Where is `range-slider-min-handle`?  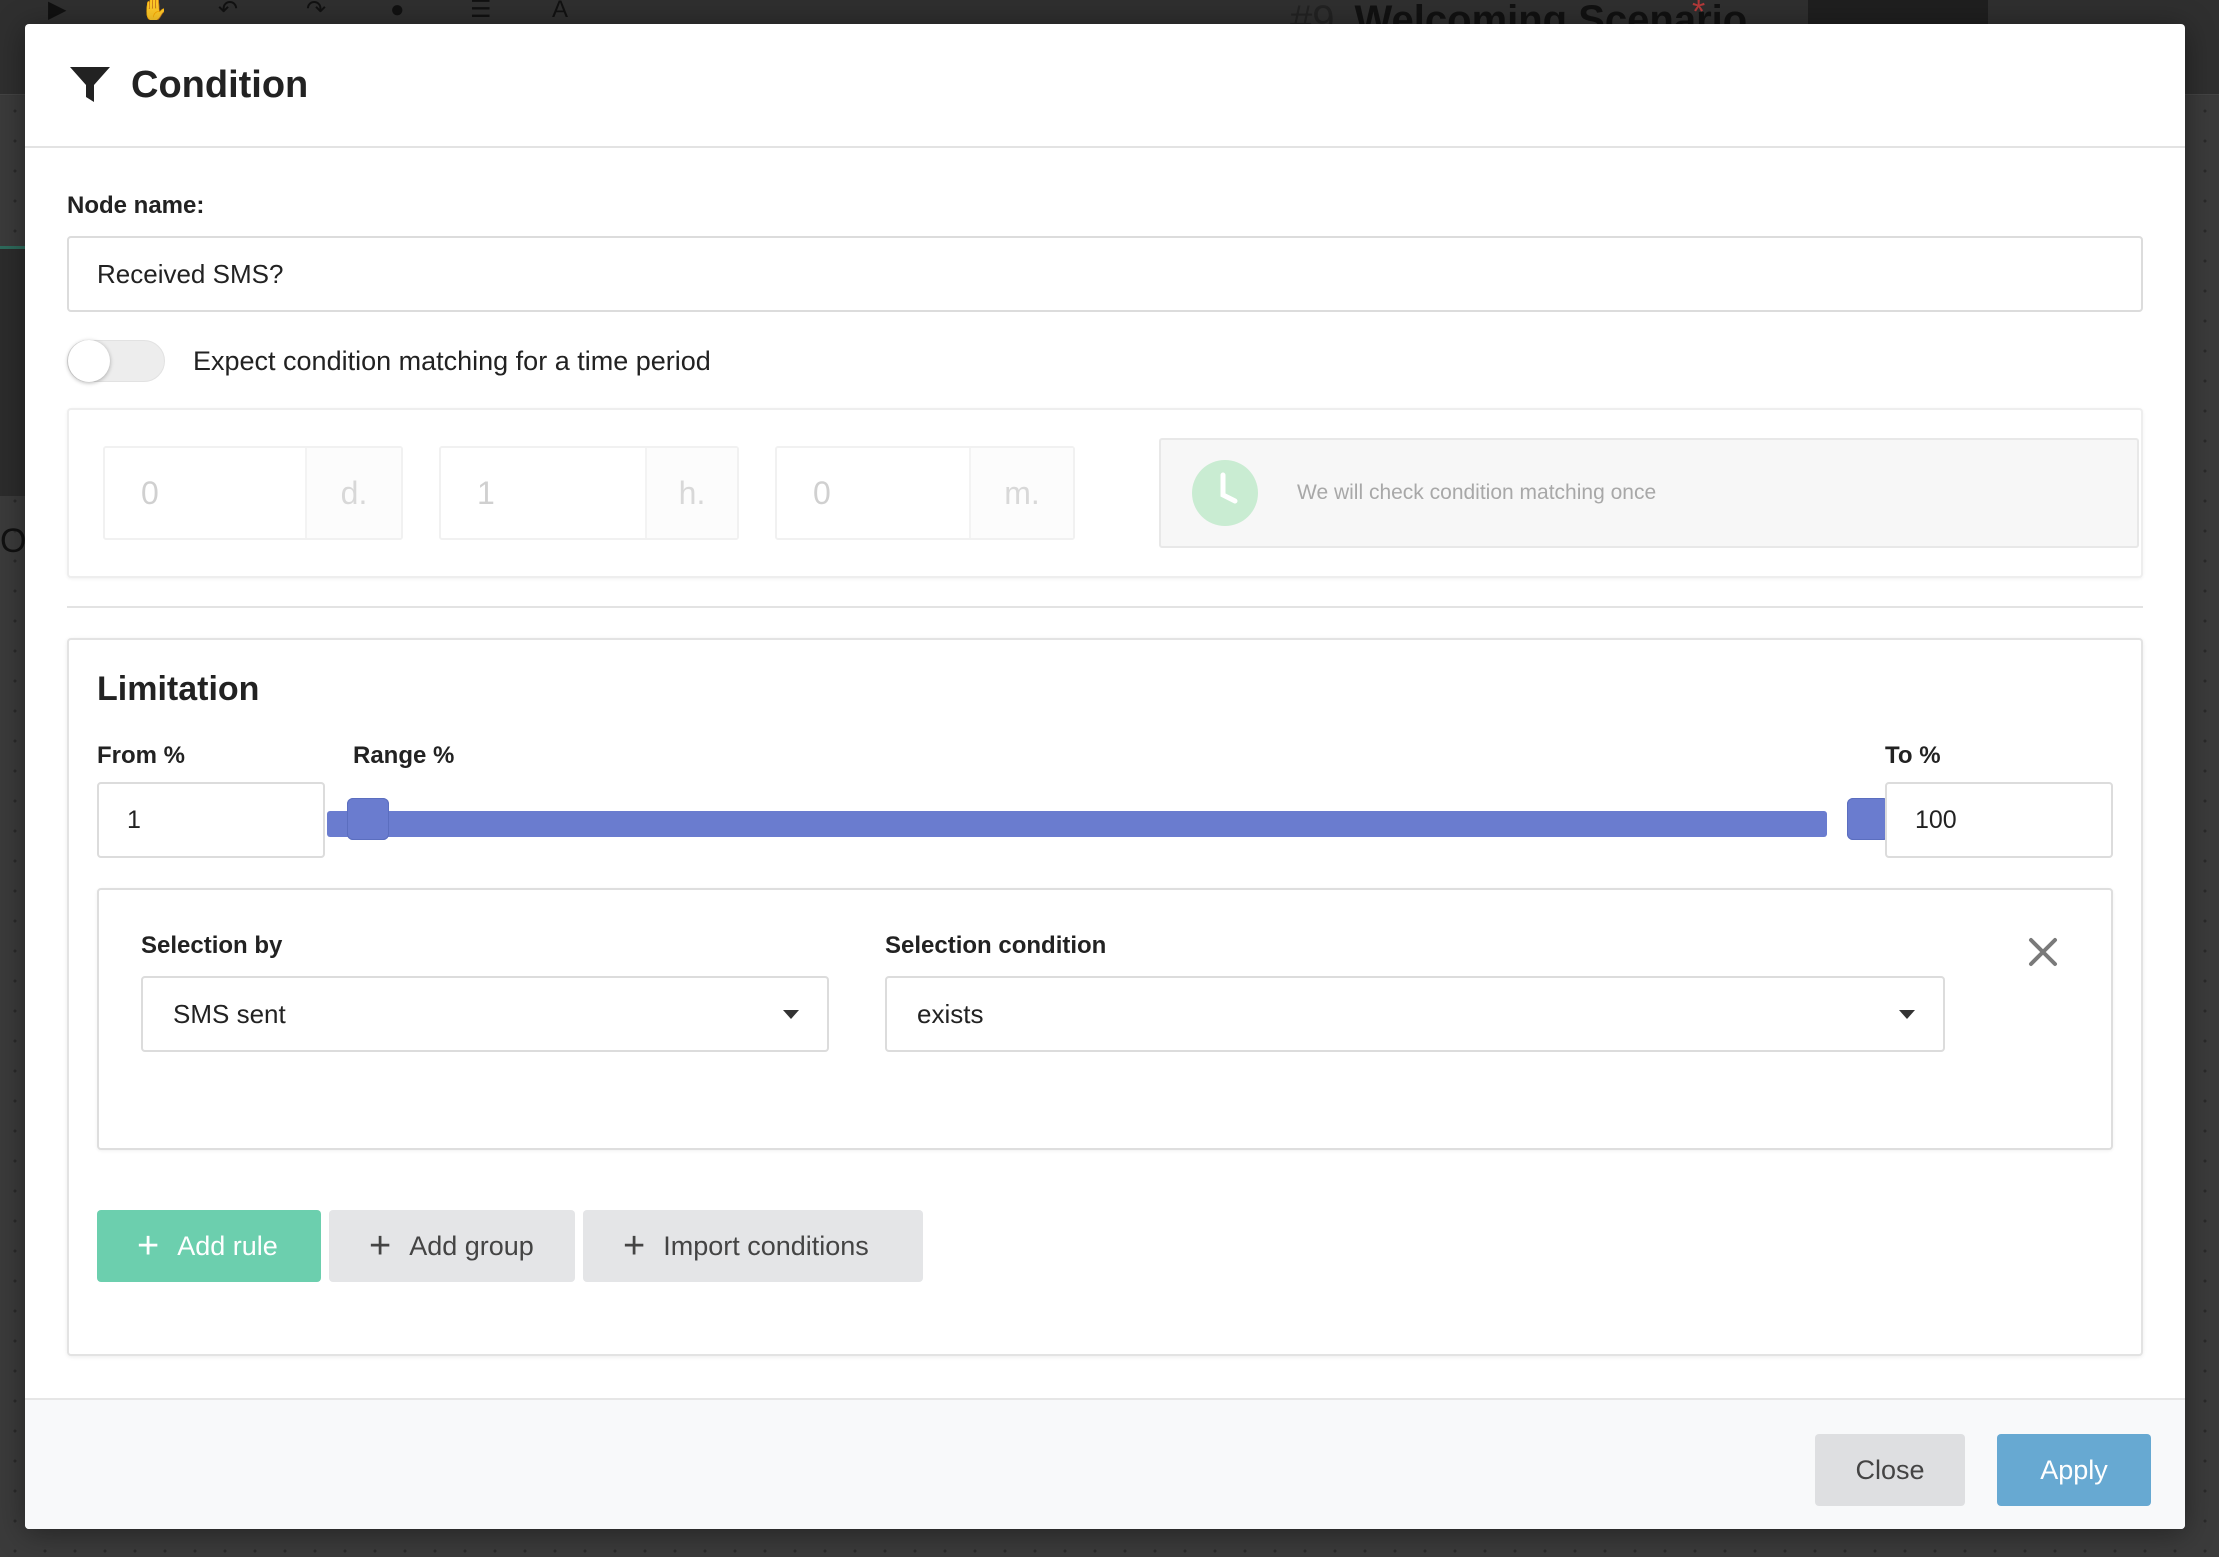 range-slider-min-handle is located at coordinates (368, 819).